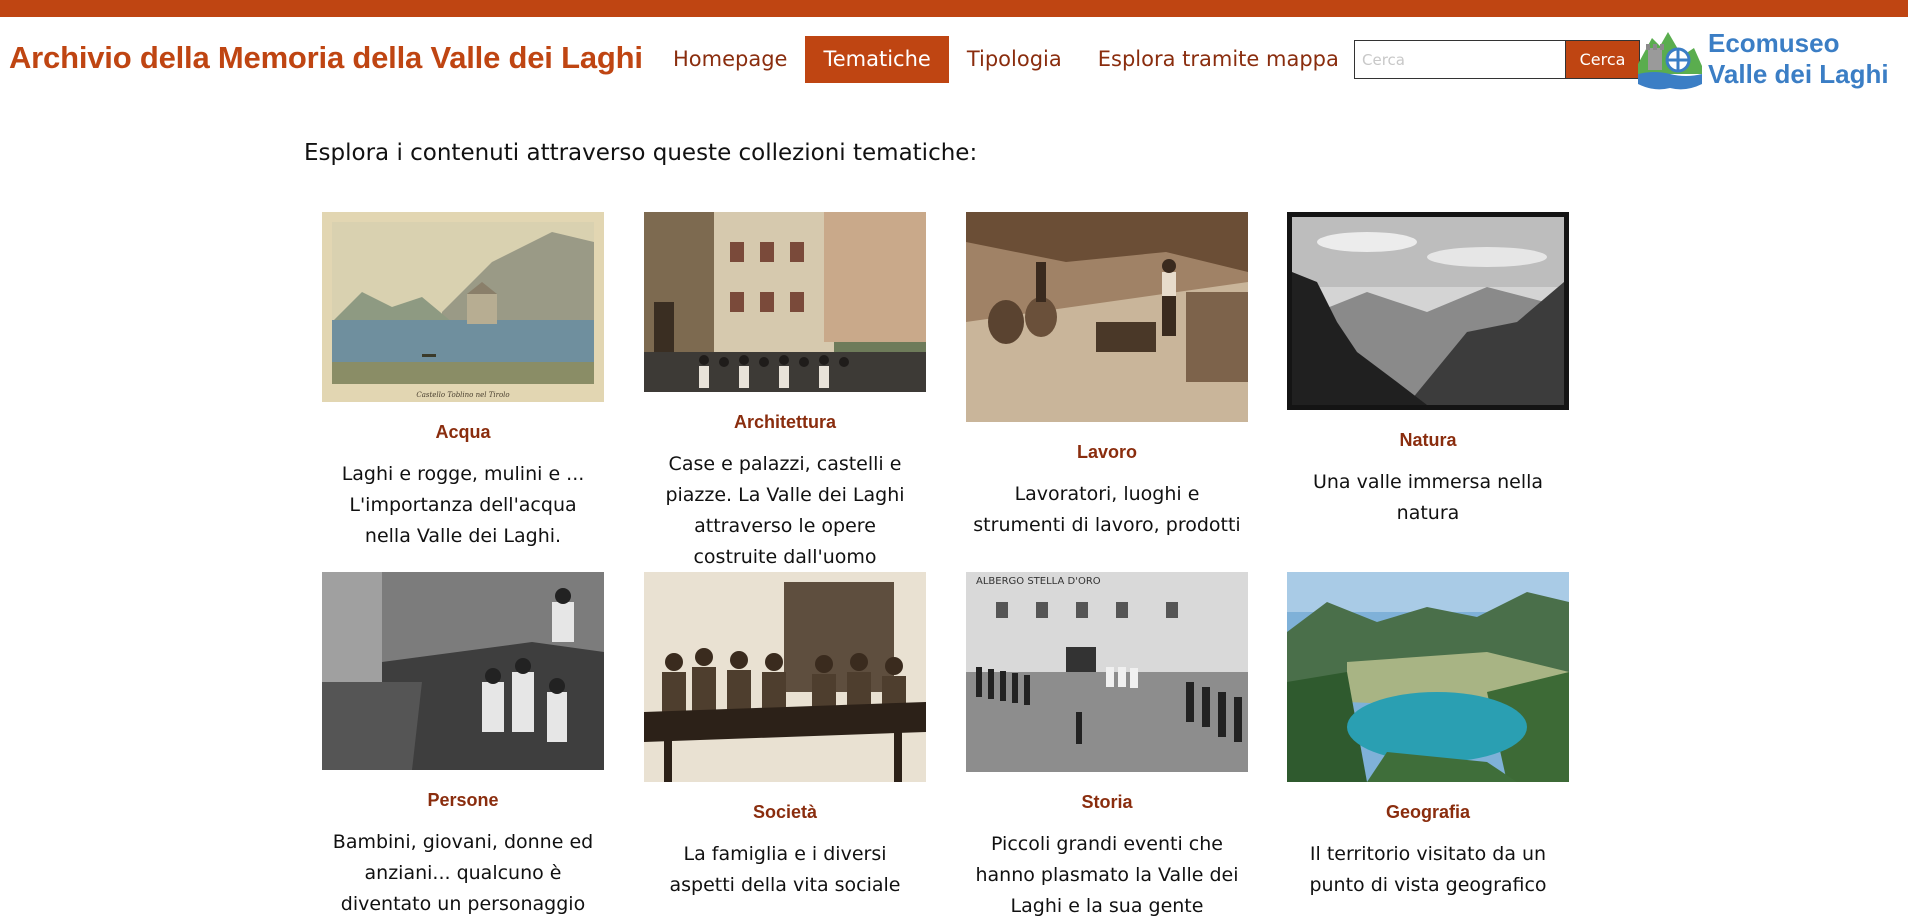 Image resolution: width=1908 pixels, height=922 pixels. Describe the element at coordinates (463, 432) in the screenshot. I see `collection-title: Acqua` at that location.